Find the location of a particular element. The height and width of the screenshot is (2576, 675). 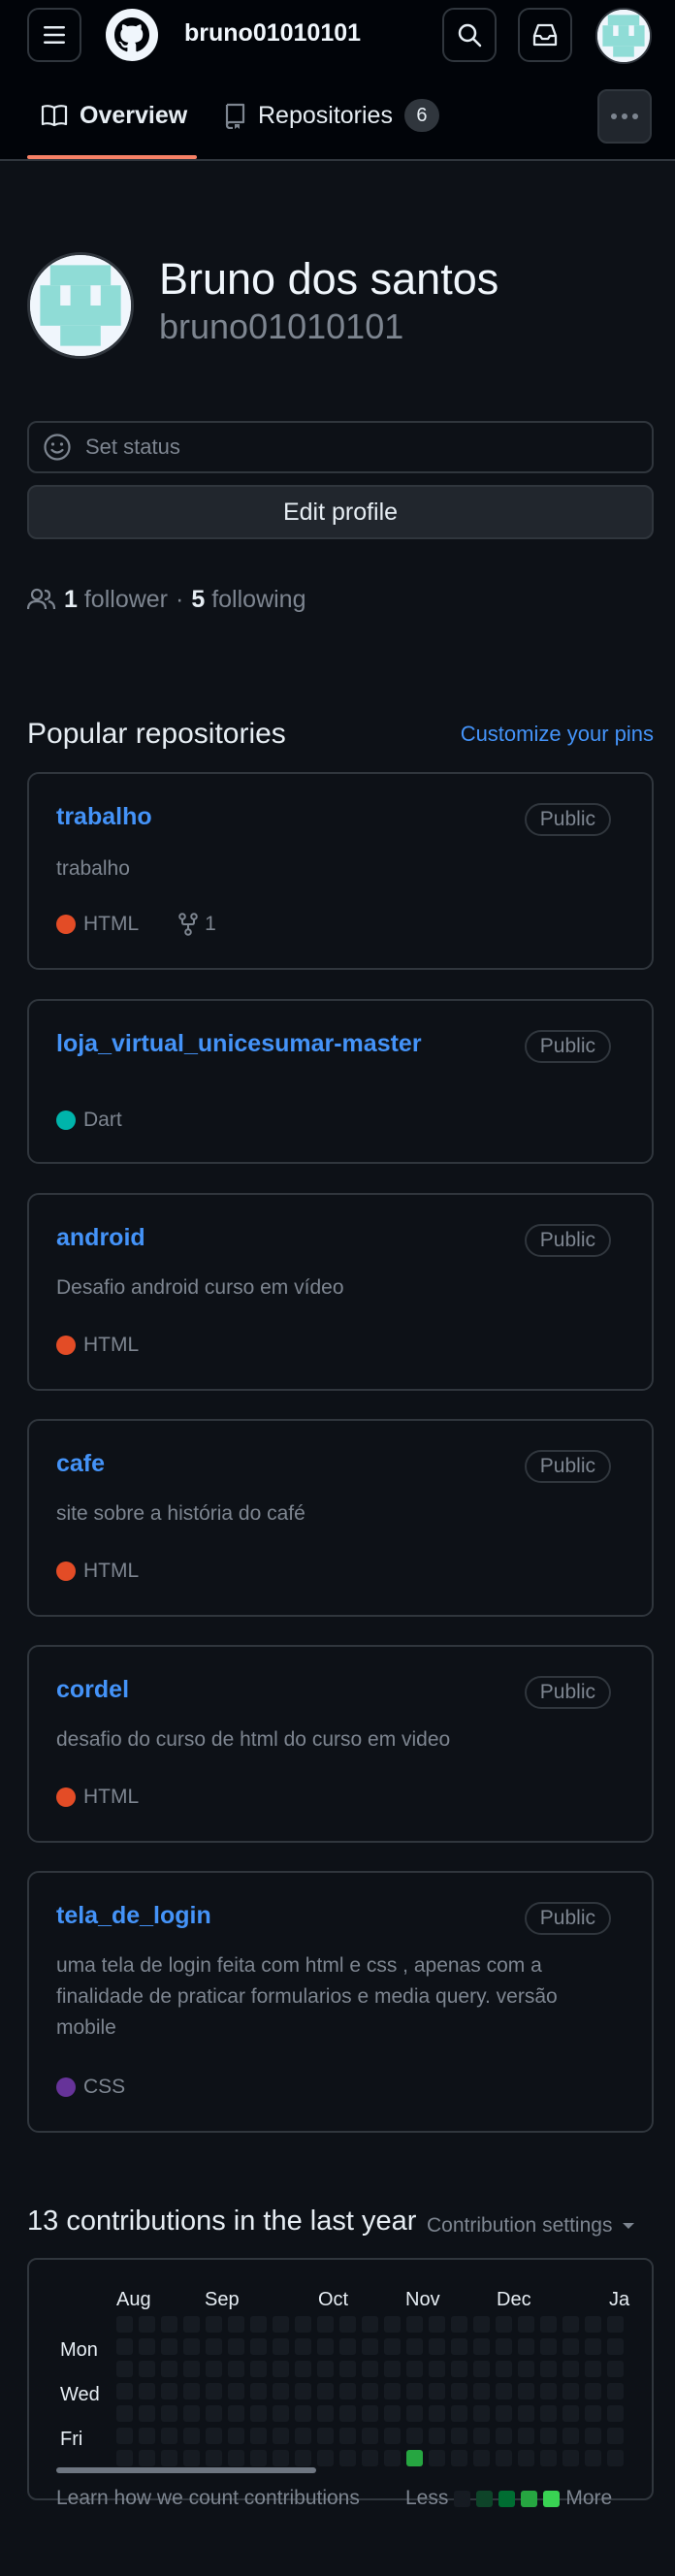

repo-name-link: loja_virtual_unicesumar-master is located at coordinates (239, 1044).